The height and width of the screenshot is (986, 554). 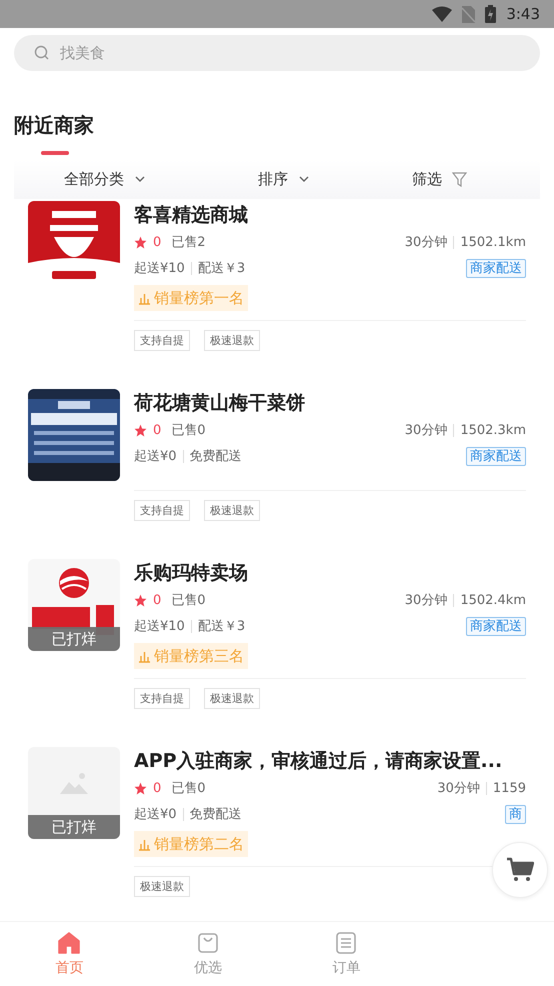 I want to click on section-title: 附近商家, so click(x=54, y=125).